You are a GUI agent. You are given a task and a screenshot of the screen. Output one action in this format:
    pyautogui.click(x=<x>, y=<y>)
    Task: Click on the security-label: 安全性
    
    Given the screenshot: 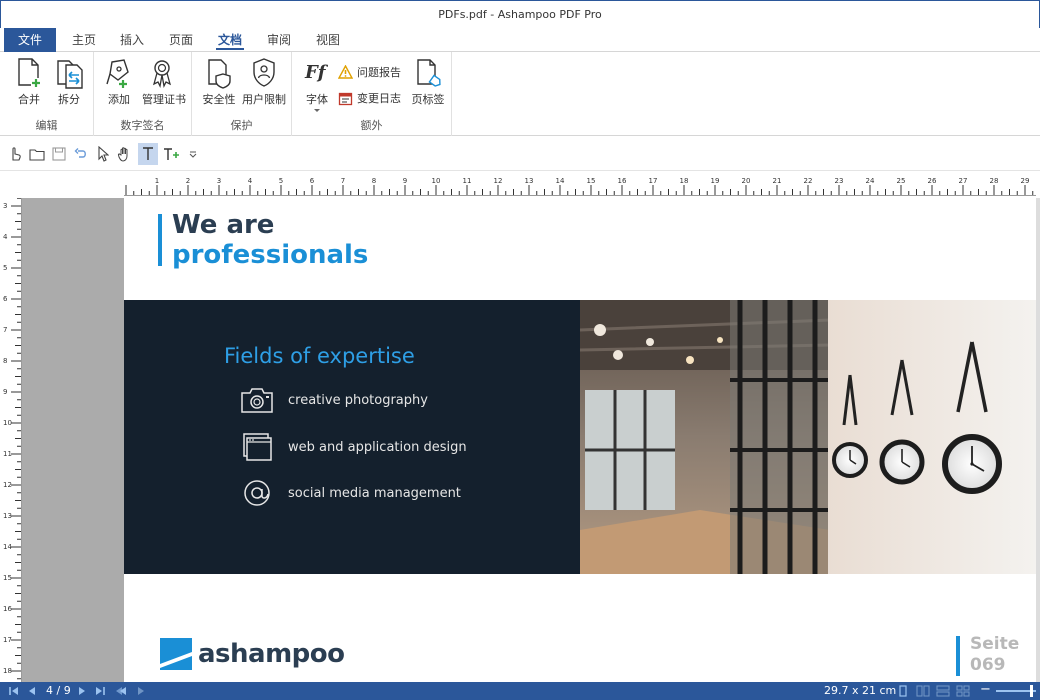 What is the action you would take?
    pyautogui.click(x=219, y=99)
    